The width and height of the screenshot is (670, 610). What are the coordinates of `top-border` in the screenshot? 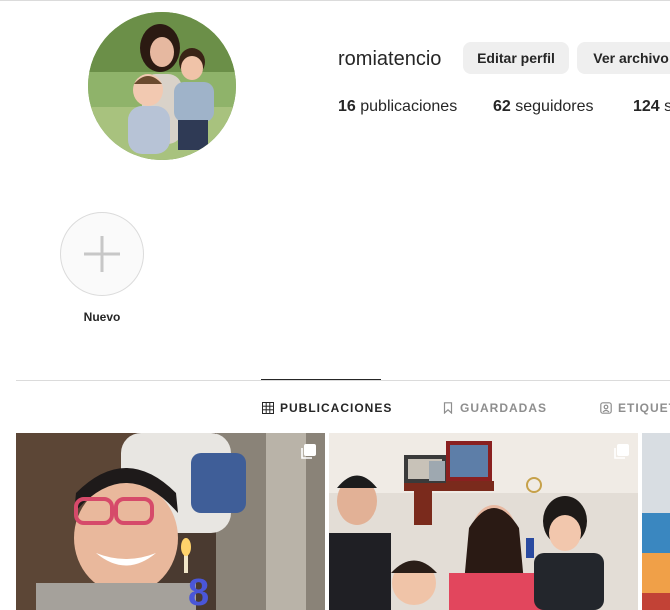 It's located at (335, 0).